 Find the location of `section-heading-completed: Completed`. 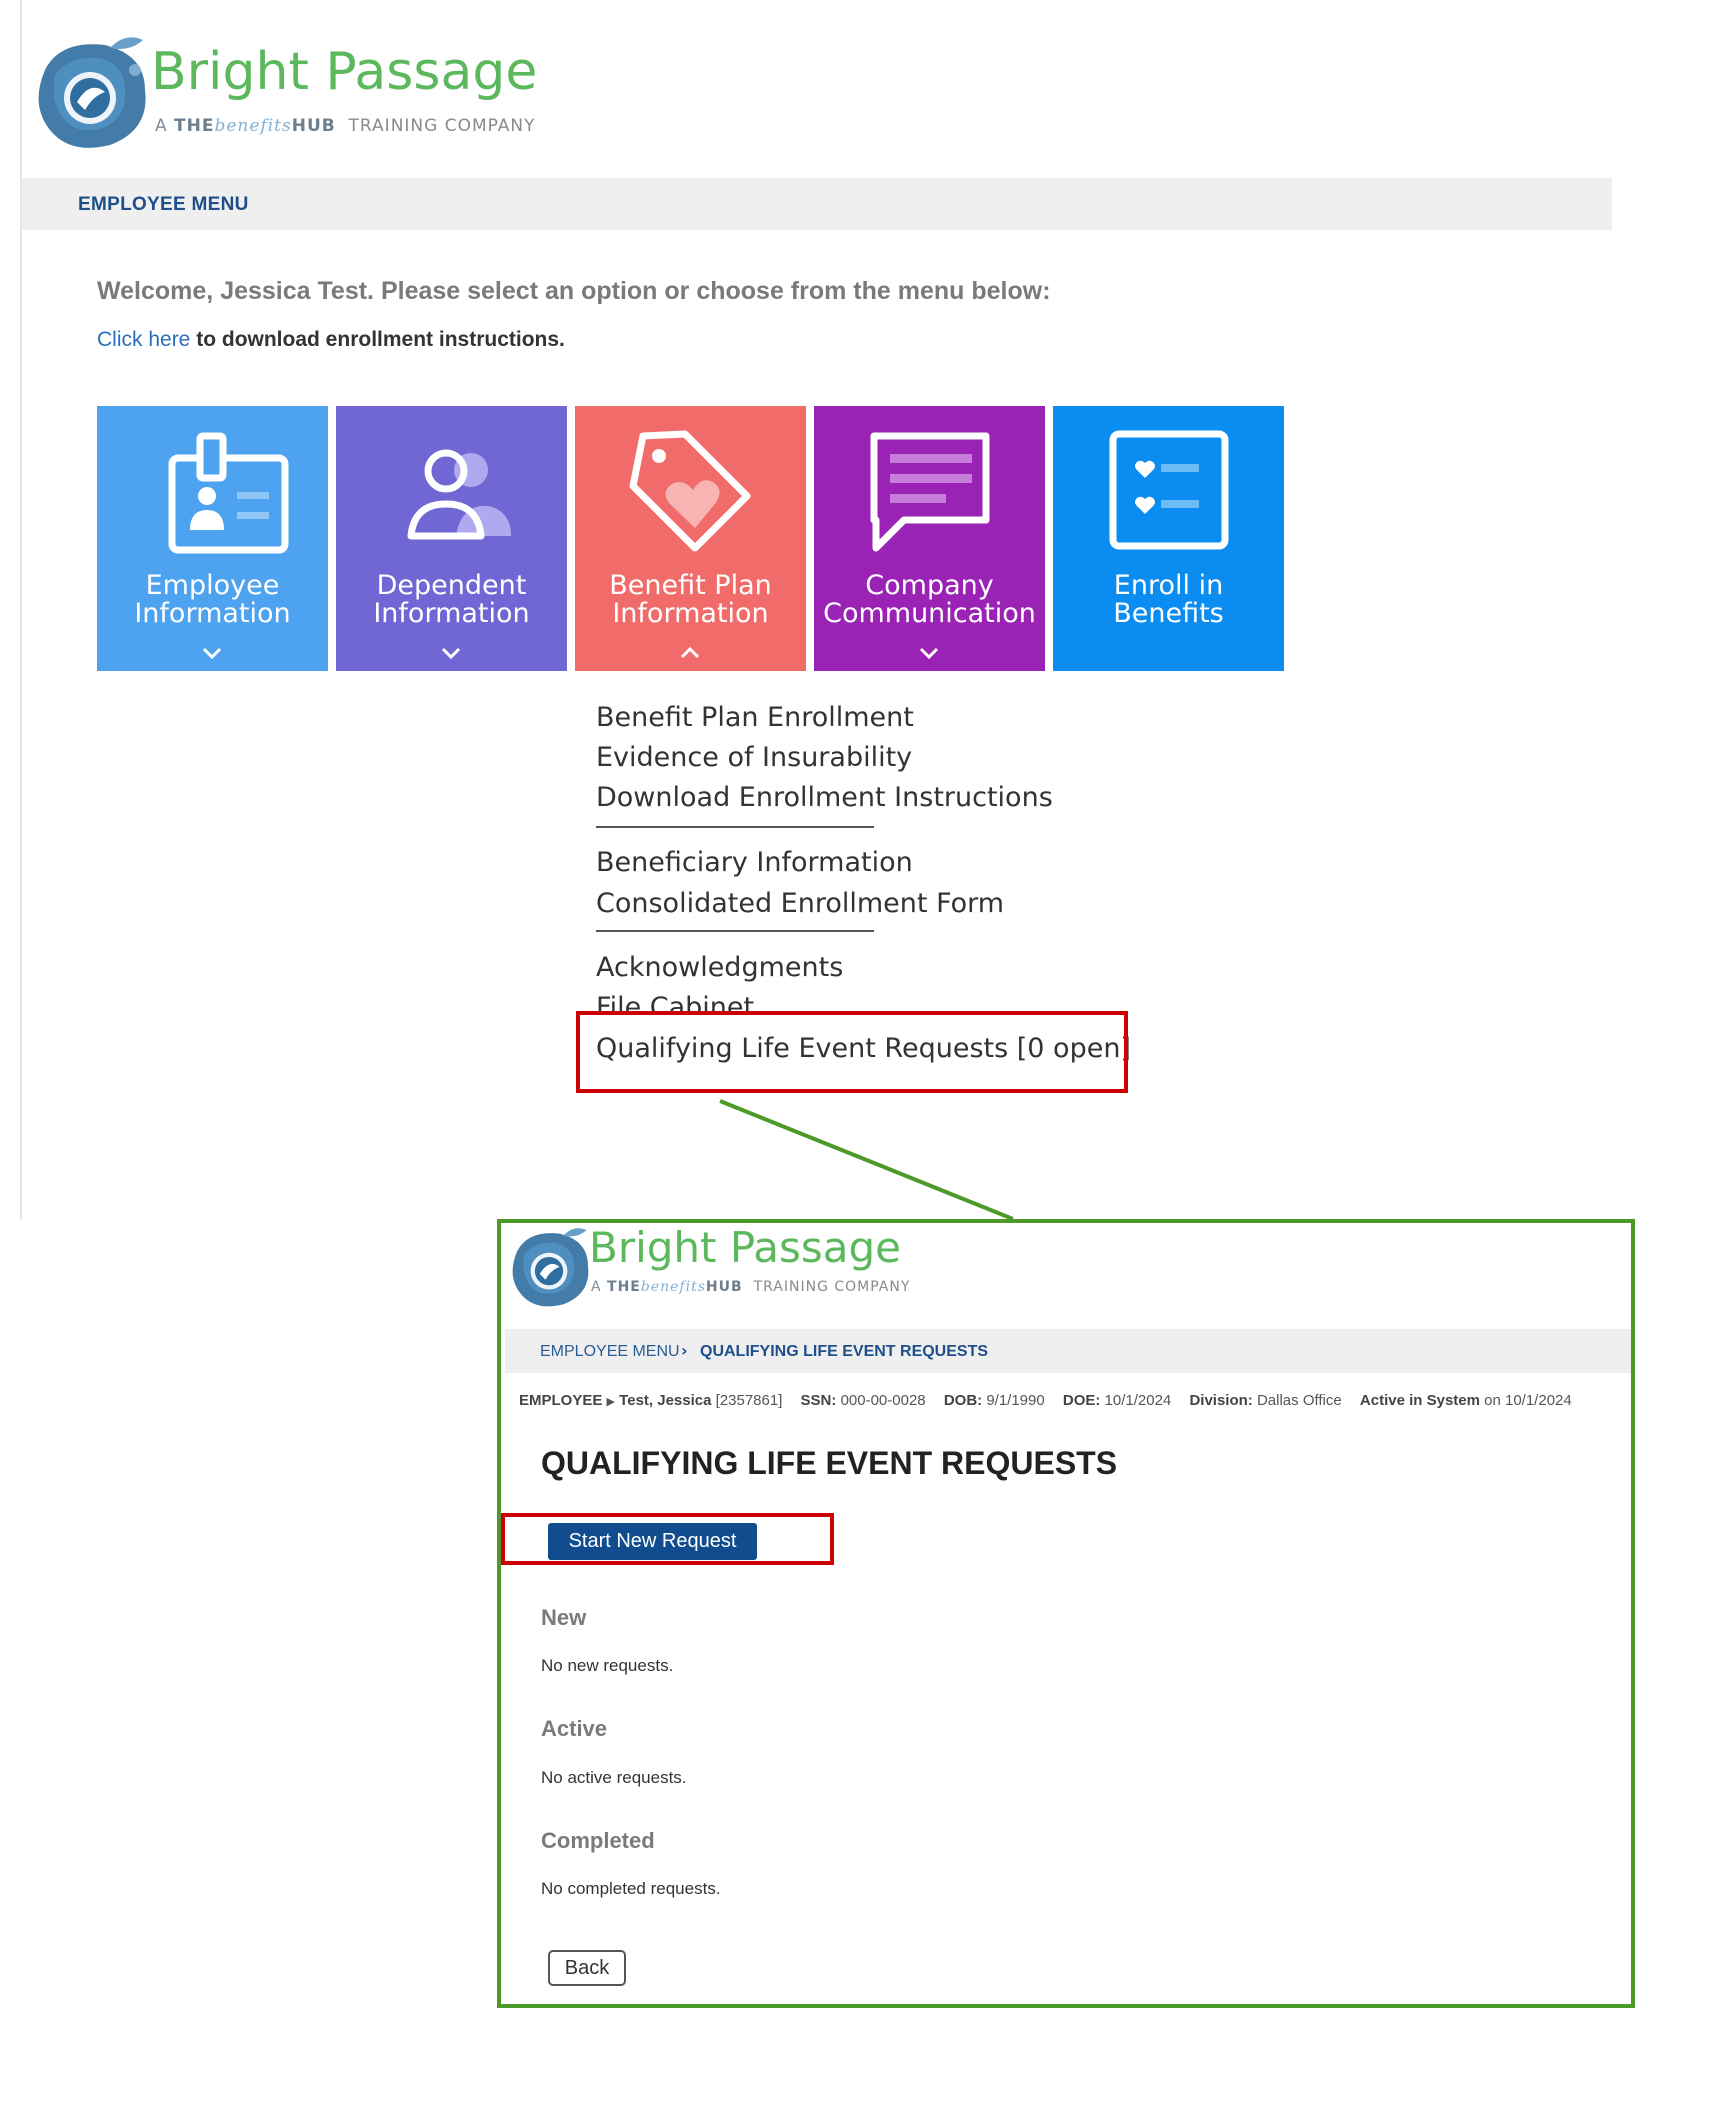

section-heading-completed: Completed is located at coordinates (598, 1840).